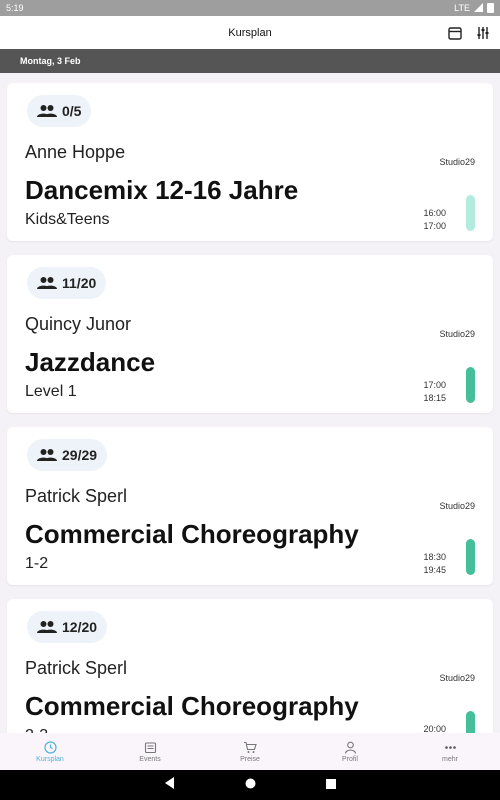  I want to click on course-times: 20:00, so click(434, 728).